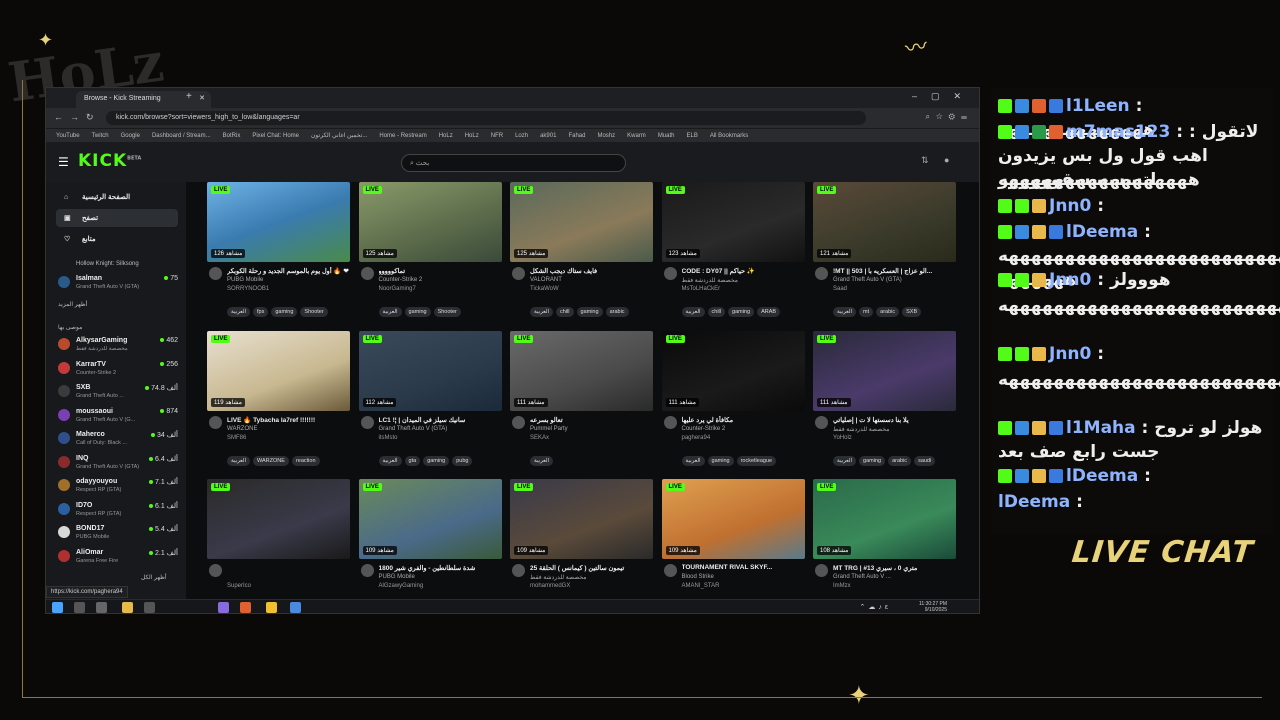 This screenshot has height=720, width=1280. I want to click on recommended-channel: SXB Grand Theft Auto ... 74.8 ألف, so click(119, 393).